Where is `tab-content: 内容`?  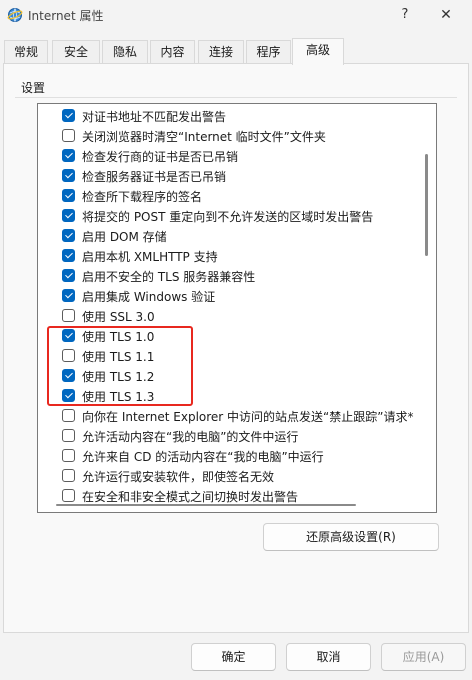 tab-content: 内容 is located at coordinates (172, 51).